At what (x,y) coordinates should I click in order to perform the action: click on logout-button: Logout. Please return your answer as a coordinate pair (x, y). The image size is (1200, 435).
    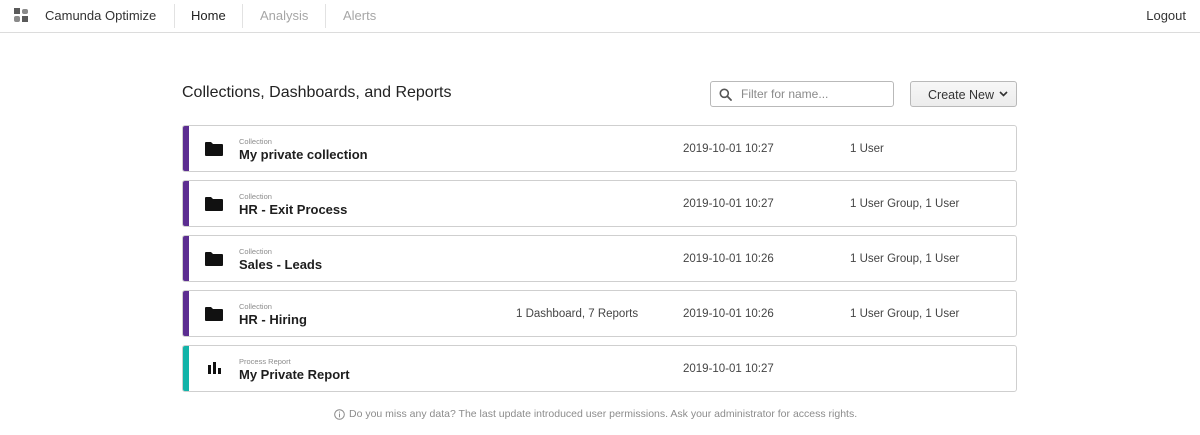
    Looking at the image, I should click on (1166, 15).